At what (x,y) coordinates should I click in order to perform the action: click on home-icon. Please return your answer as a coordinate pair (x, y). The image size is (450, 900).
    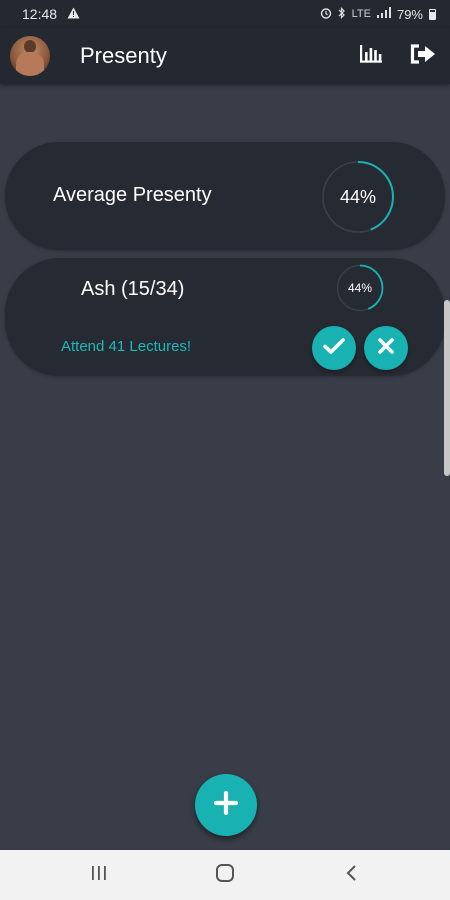
    Looking at the image, I should click on (225, 875).